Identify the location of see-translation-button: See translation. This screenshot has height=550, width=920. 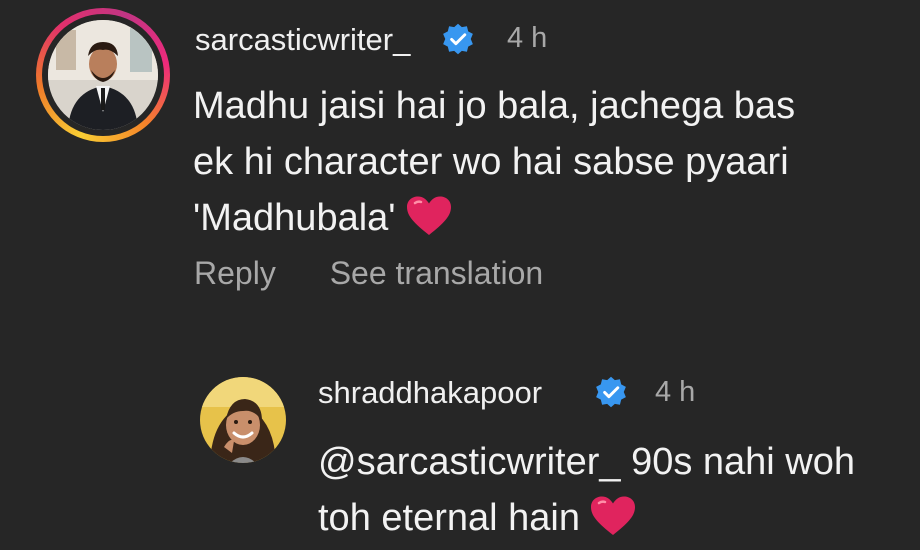
(436, 273).